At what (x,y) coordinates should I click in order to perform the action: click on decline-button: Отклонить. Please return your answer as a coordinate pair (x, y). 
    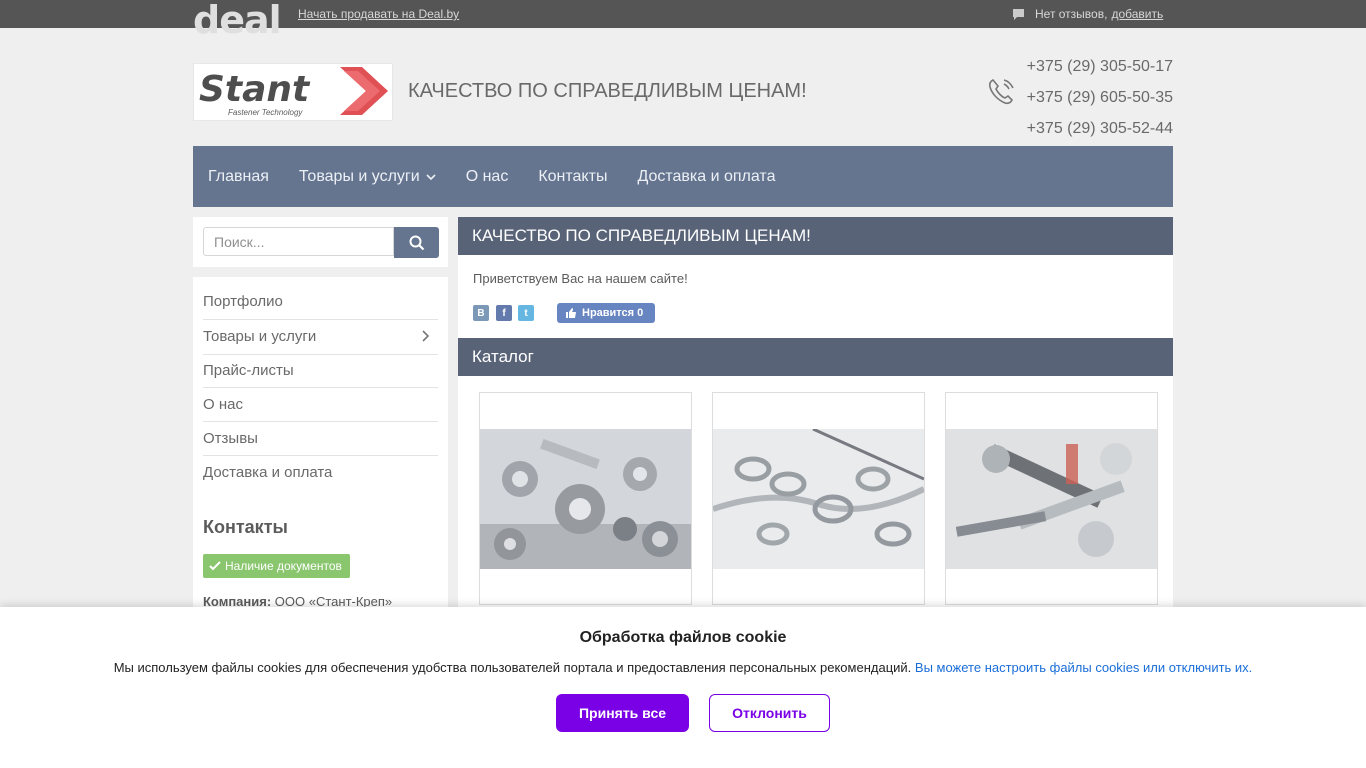
    Looking at the image, I should click on (769, 713).